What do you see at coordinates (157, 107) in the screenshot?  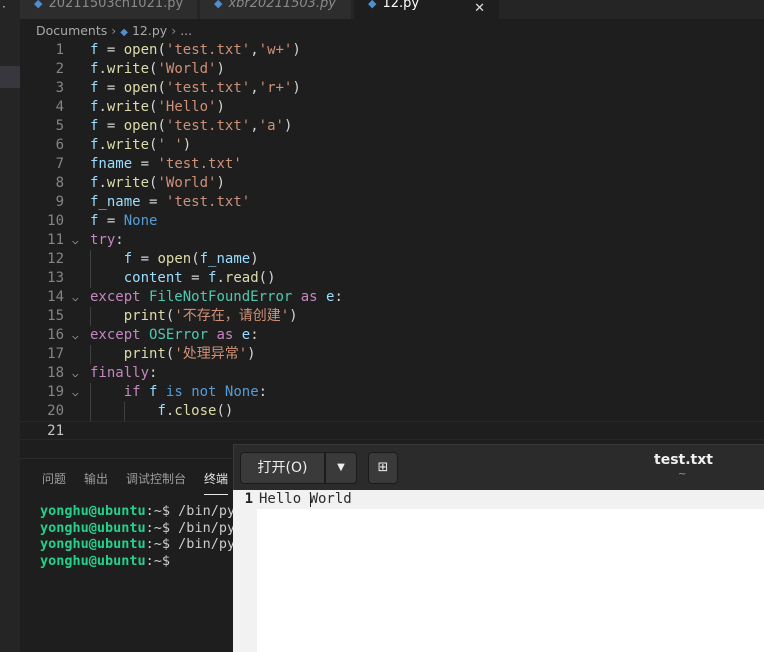 I see `code-text: f.write('Hello')` at bounding box center [157, 107].